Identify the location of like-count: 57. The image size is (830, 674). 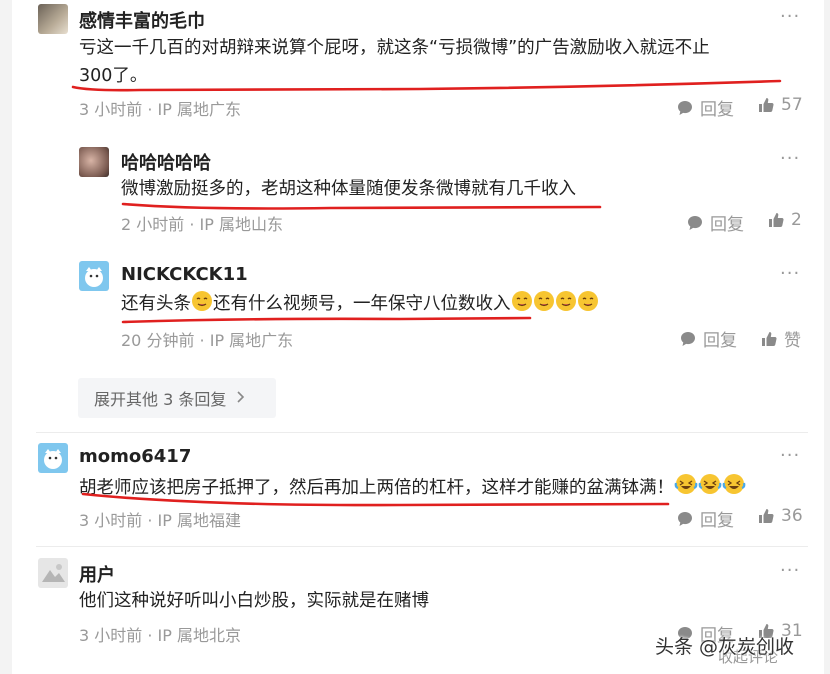
(792, 105).